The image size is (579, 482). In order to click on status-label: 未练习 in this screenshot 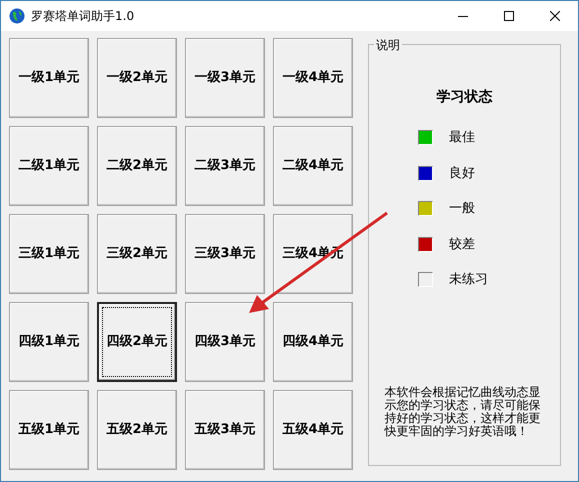, I will do `click(468, 280)`.